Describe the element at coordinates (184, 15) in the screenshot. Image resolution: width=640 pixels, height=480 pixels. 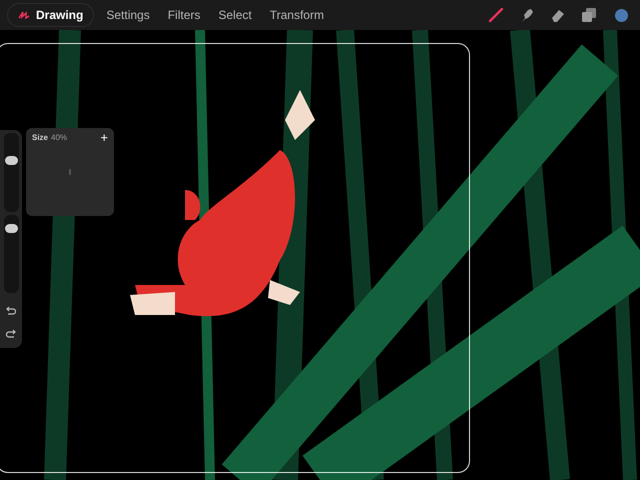
I see `menu-item: Filters` at that location.